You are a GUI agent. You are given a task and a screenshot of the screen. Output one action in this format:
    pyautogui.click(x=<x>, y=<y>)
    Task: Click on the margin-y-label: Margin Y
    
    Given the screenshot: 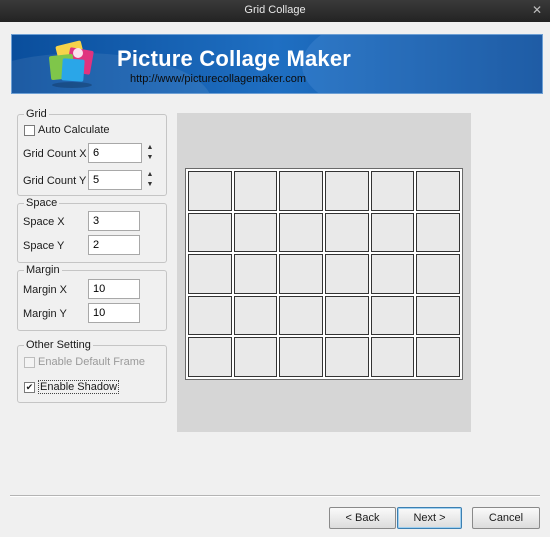 What is the action you would take?
    pyautogui.click(x=45, y=314)
    